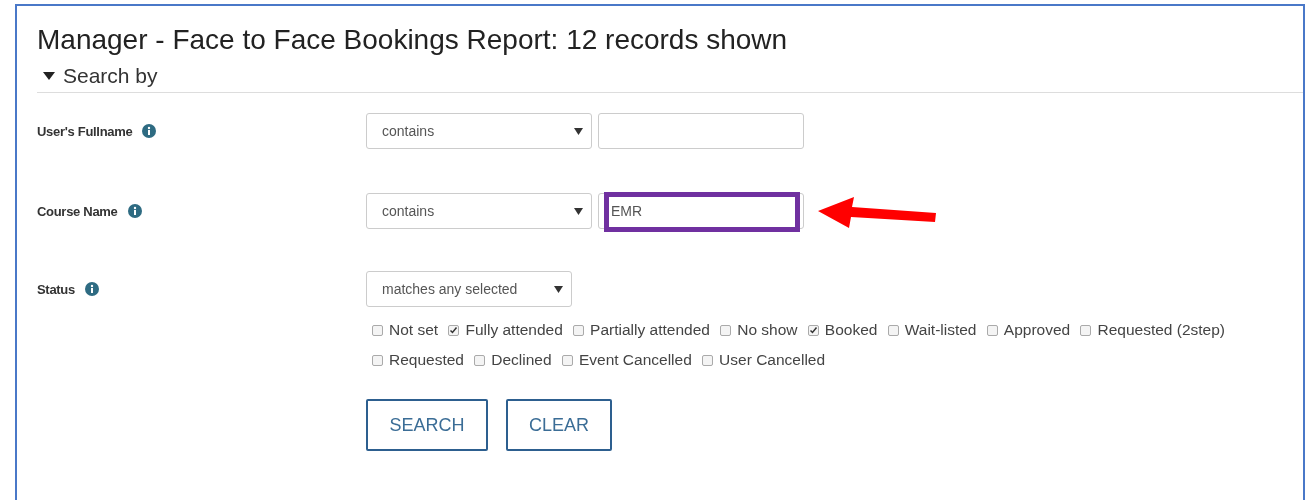  What do you see at coordinates (85, 131) in the screenshot?
I see `filter-label: User's Fullname` at bounding box center [85, 131].